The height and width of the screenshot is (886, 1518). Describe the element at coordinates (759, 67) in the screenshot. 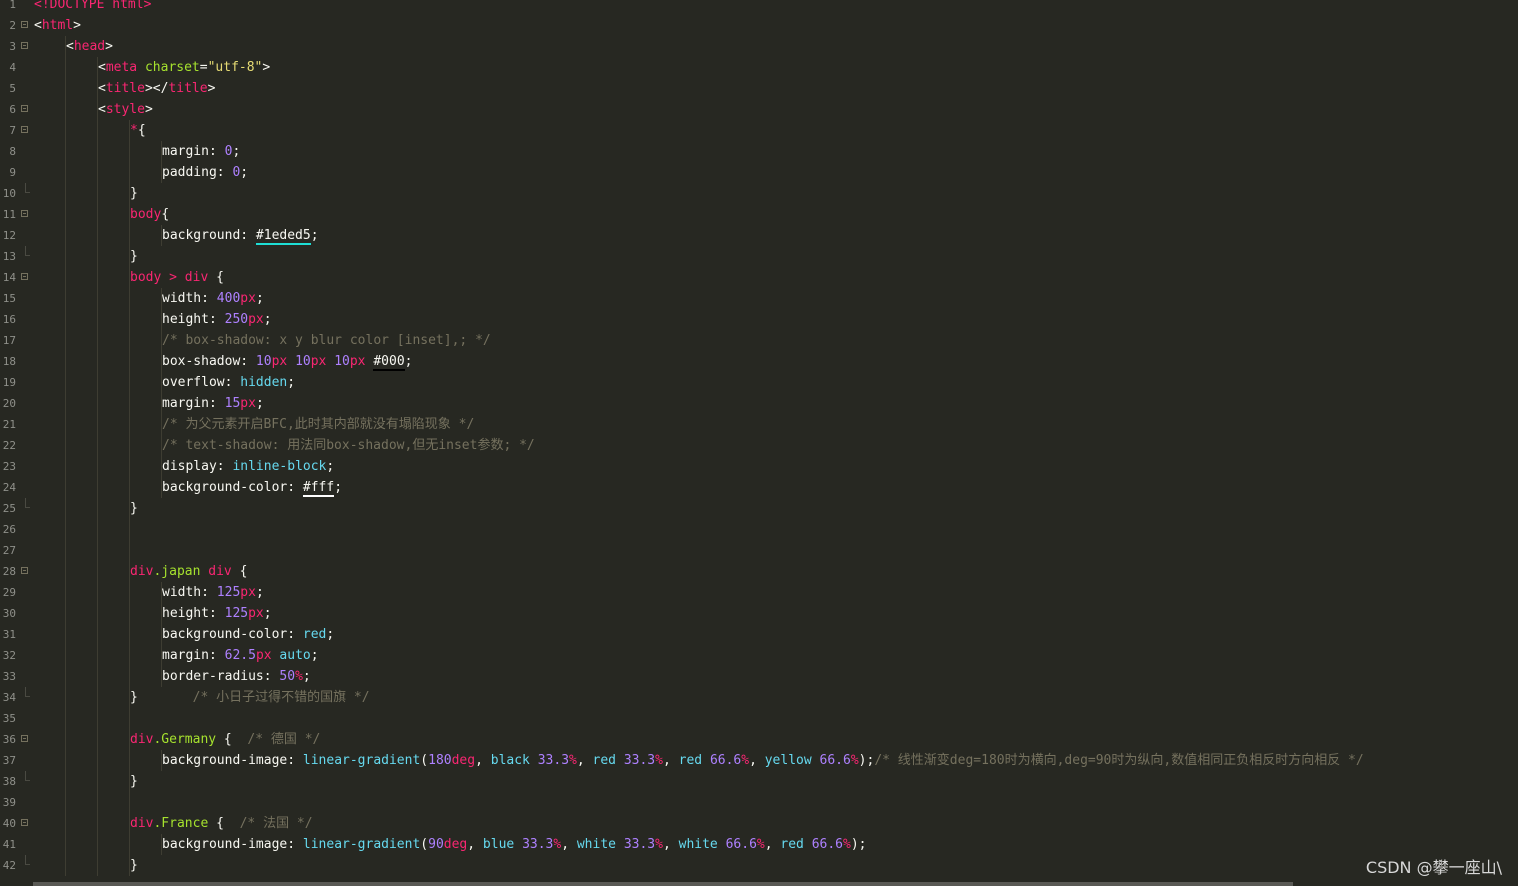

I see `code-line: 4 <meta charset="utf-8">` at that location.